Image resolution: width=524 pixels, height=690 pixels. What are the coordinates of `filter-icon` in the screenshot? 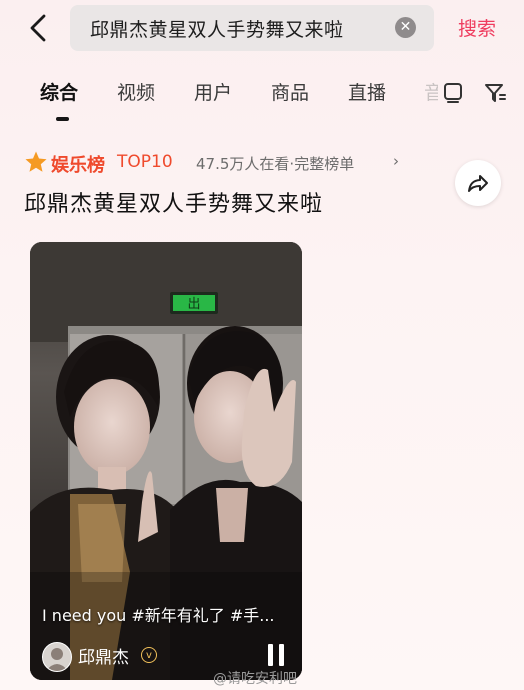 It's located at (495, 93).